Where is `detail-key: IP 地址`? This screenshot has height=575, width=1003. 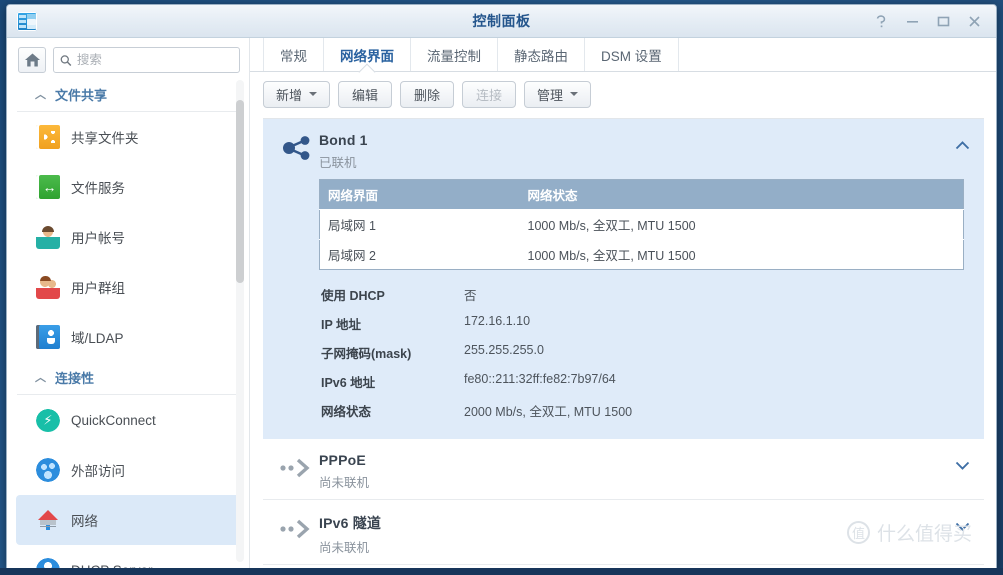 detail-key: IP 地址 is located at coordinates (341, 325).